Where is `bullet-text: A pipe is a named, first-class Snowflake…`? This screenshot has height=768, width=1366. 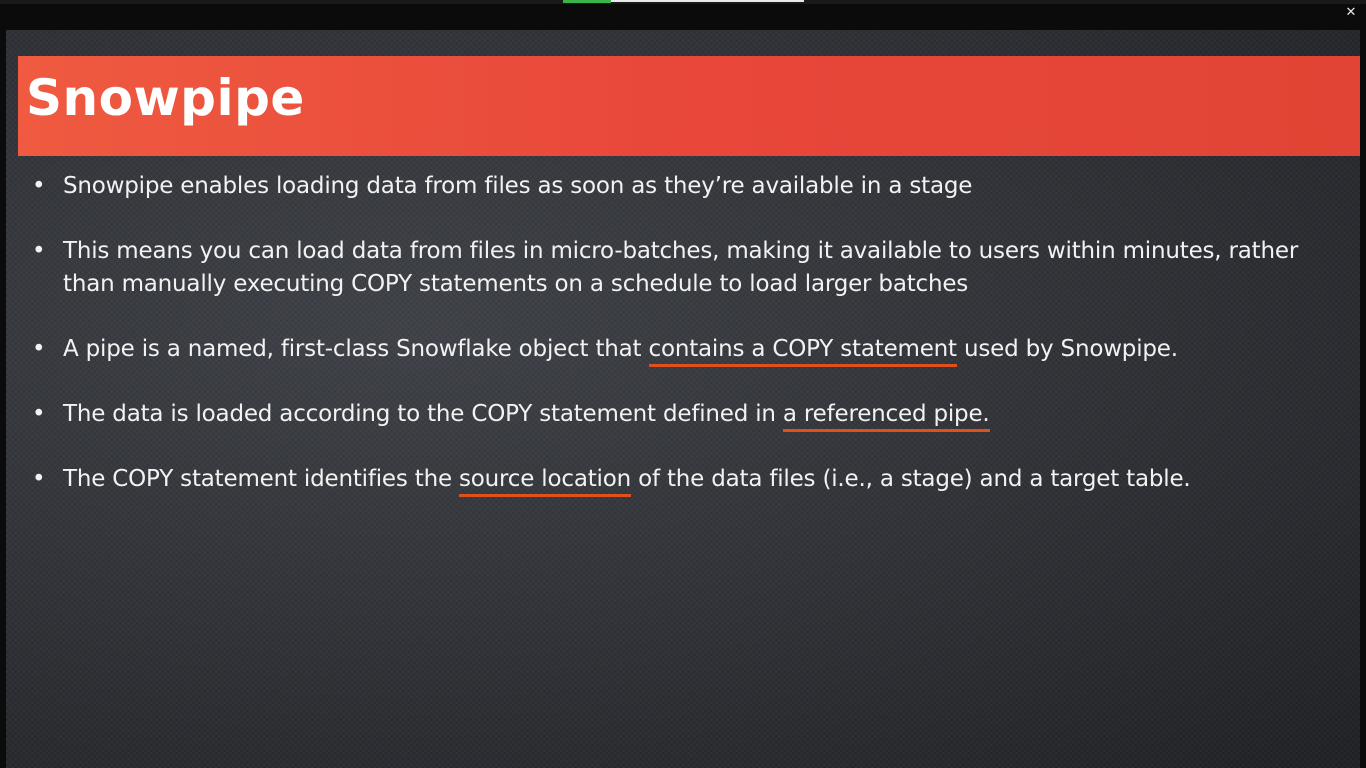 bullet-text: A pipe is a named, first-class Snowflake… is located at coordinates (356, 349).